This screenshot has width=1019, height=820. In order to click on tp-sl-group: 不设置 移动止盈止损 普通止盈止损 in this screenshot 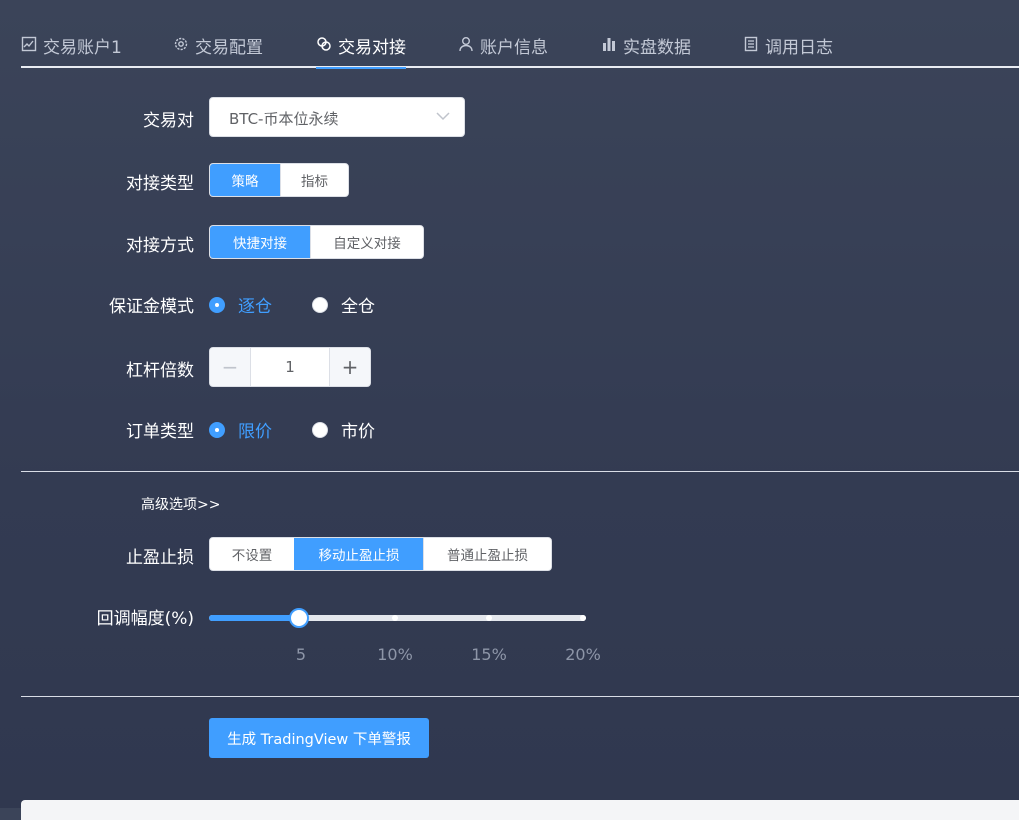, I will do `click(380, 554)`.